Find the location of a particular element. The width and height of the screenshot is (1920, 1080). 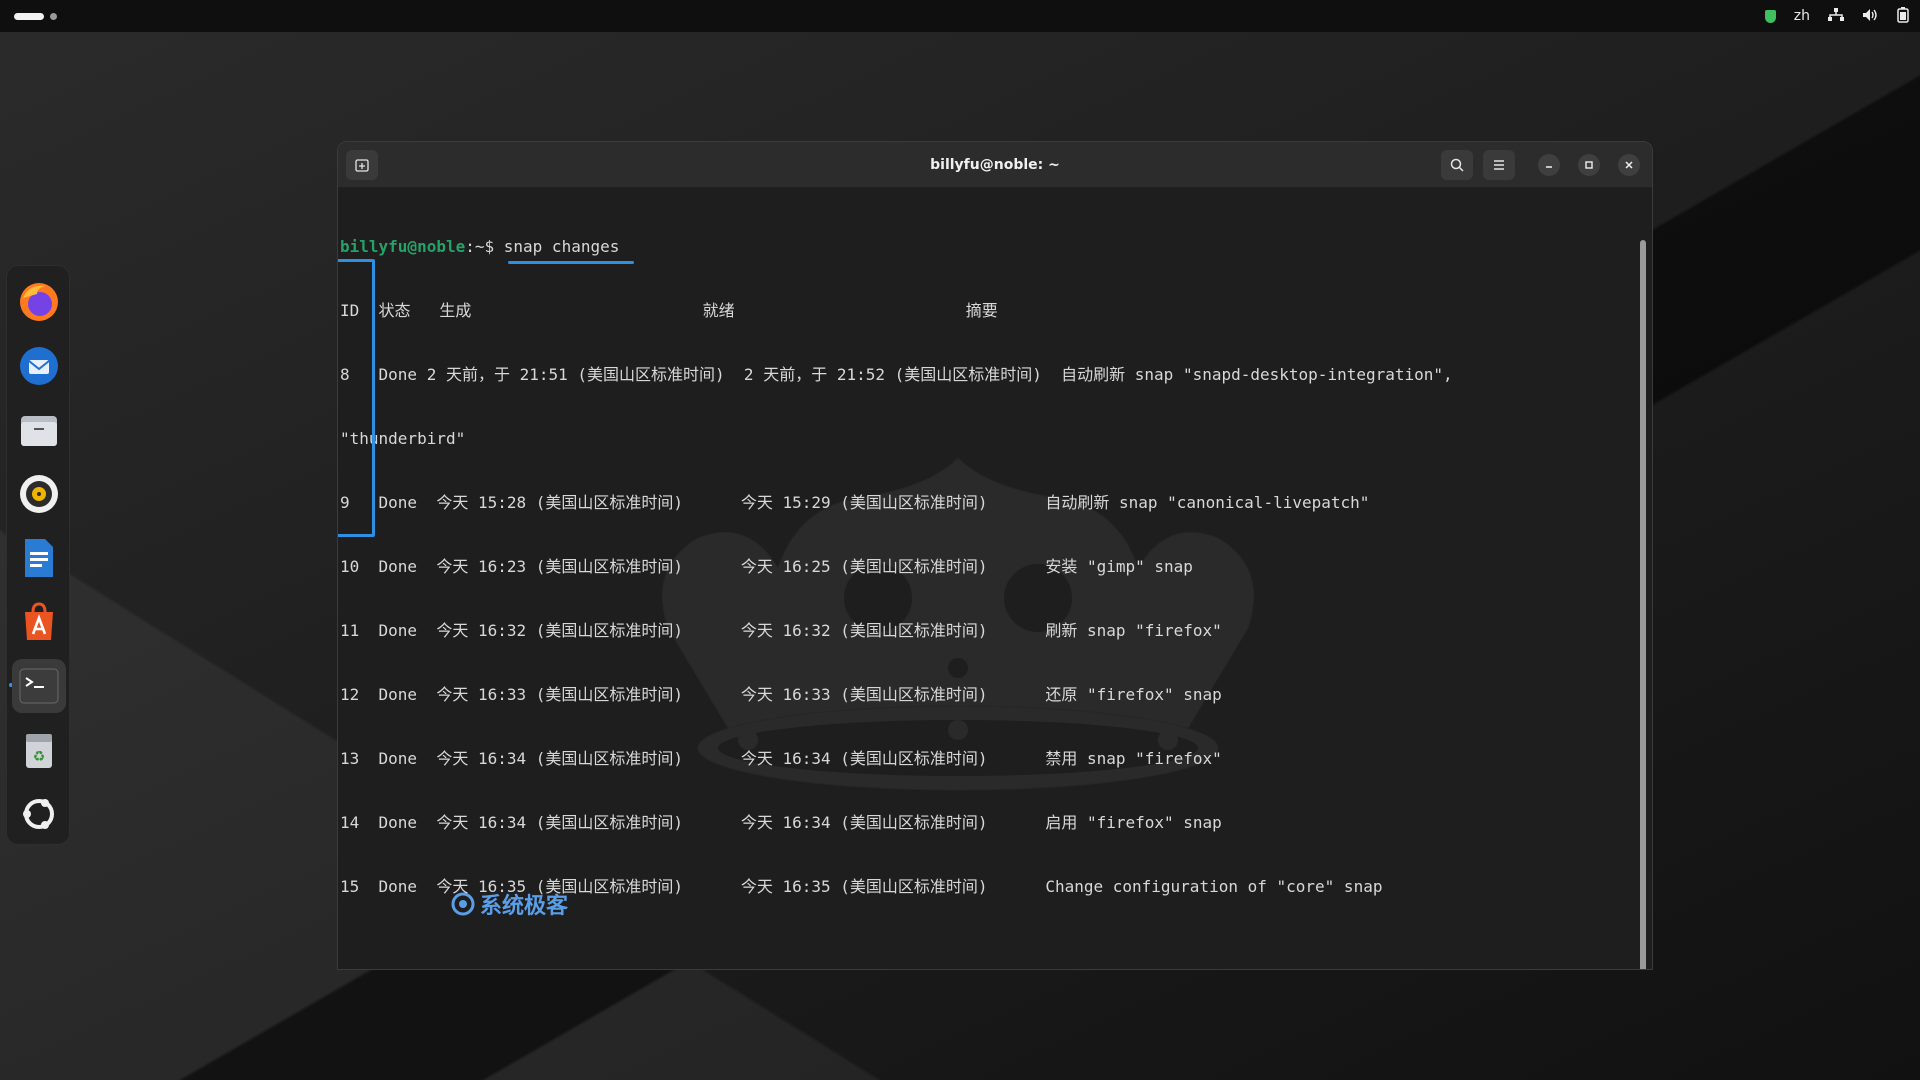

active-workspace-pill is located at coordinates (29, 16).